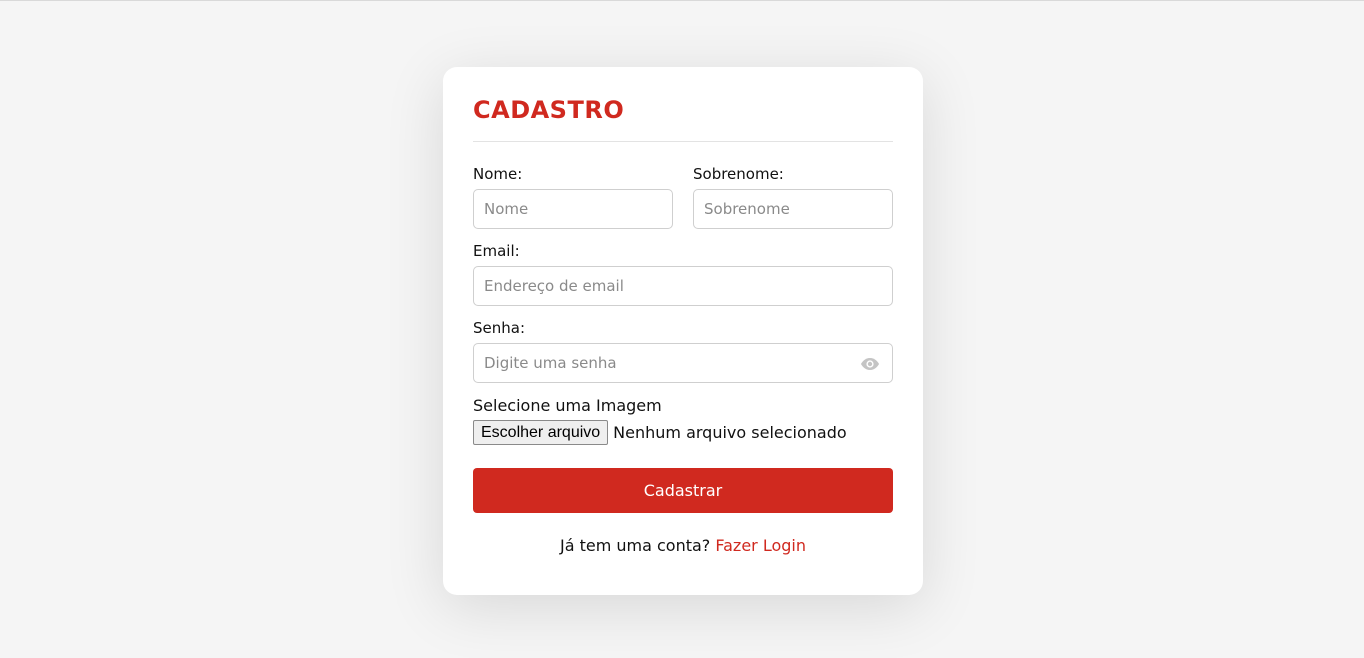 The image size is (1364, 658). Describe the element at coordinates (738, 174) in the screenshot. I see `last-name-label: Sobrenome:` at that location.